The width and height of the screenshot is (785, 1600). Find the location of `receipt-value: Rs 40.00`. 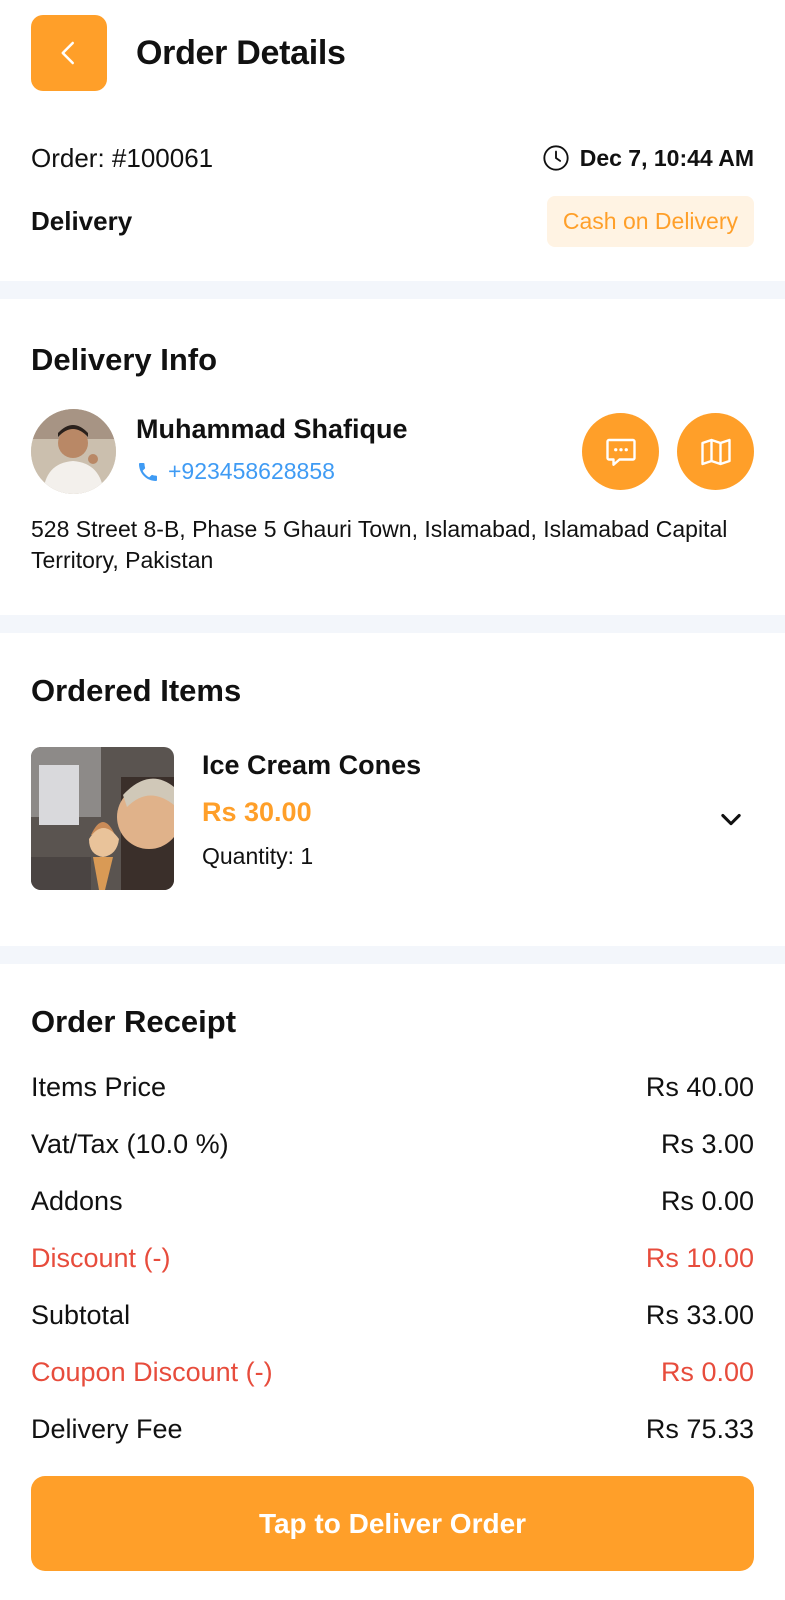

receipt-value: Rs 40.00 is located at coordinates (699, 1087).